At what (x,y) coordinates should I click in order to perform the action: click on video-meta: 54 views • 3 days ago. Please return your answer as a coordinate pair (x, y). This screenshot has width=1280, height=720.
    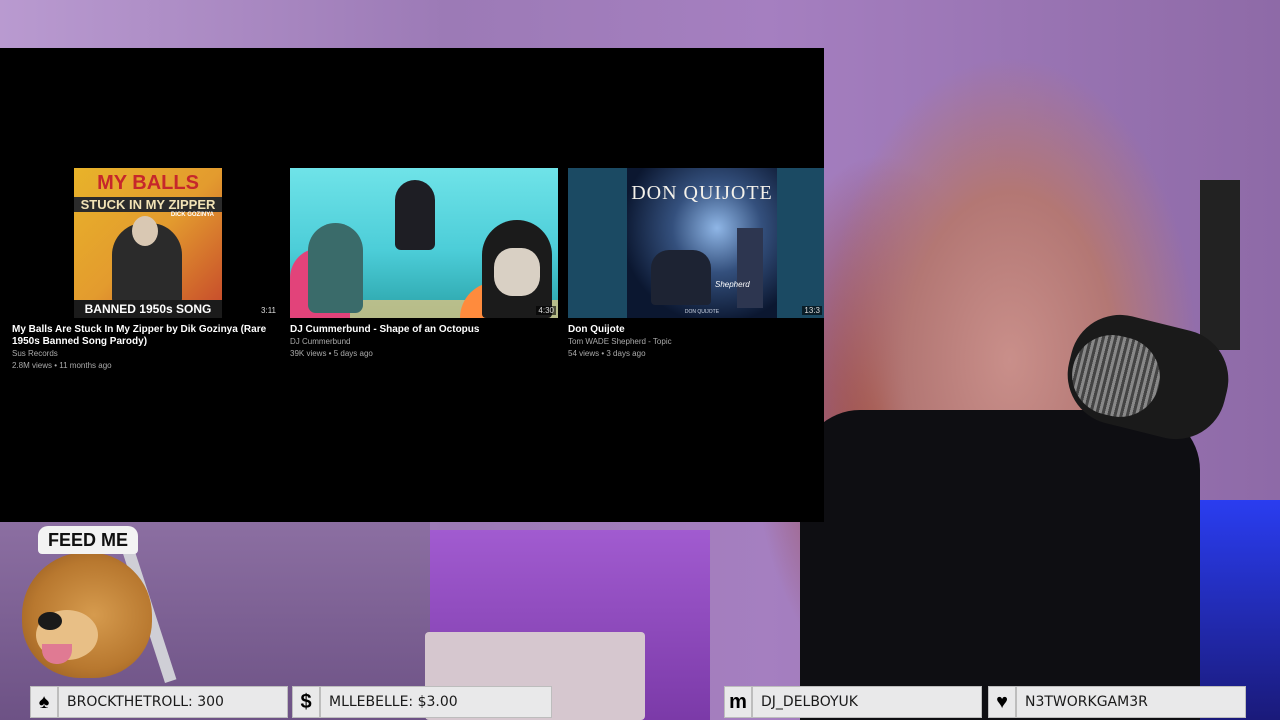
    Looking at the image, I should click on (607, 353).